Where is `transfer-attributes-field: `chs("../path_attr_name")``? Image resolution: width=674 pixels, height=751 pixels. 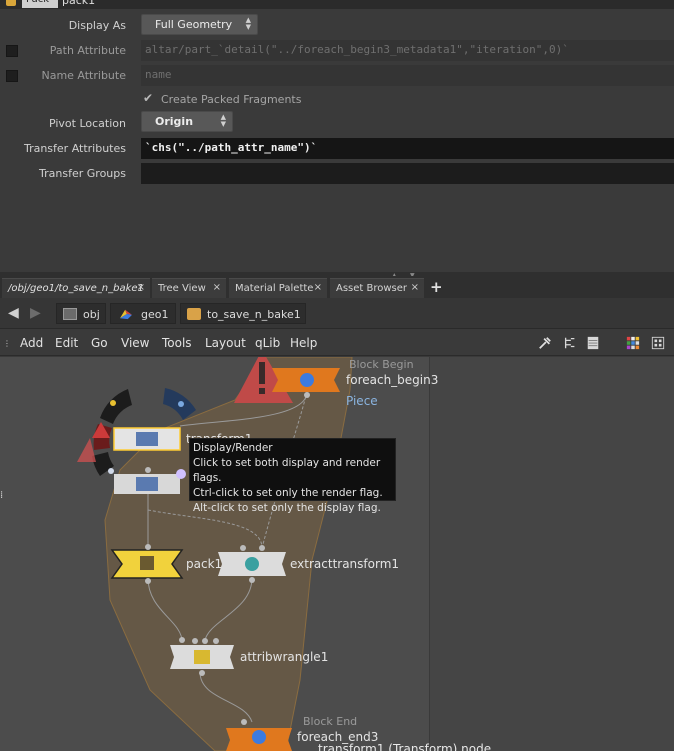
transfer-attributes-field: `chs("../path_attr_name")` is located at coordinates (407, 148).